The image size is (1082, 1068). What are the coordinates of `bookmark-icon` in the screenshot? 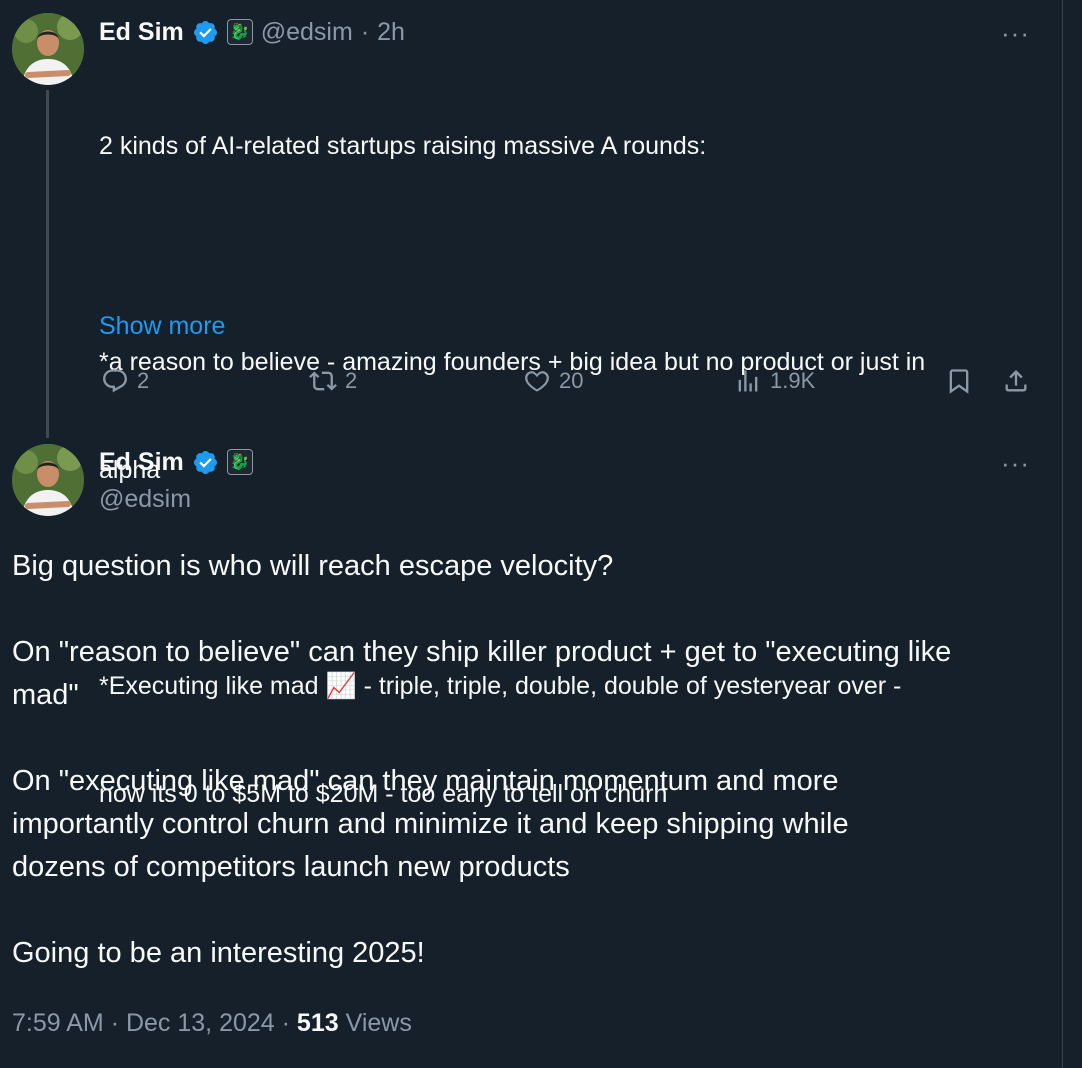 It's located at (959, 381).